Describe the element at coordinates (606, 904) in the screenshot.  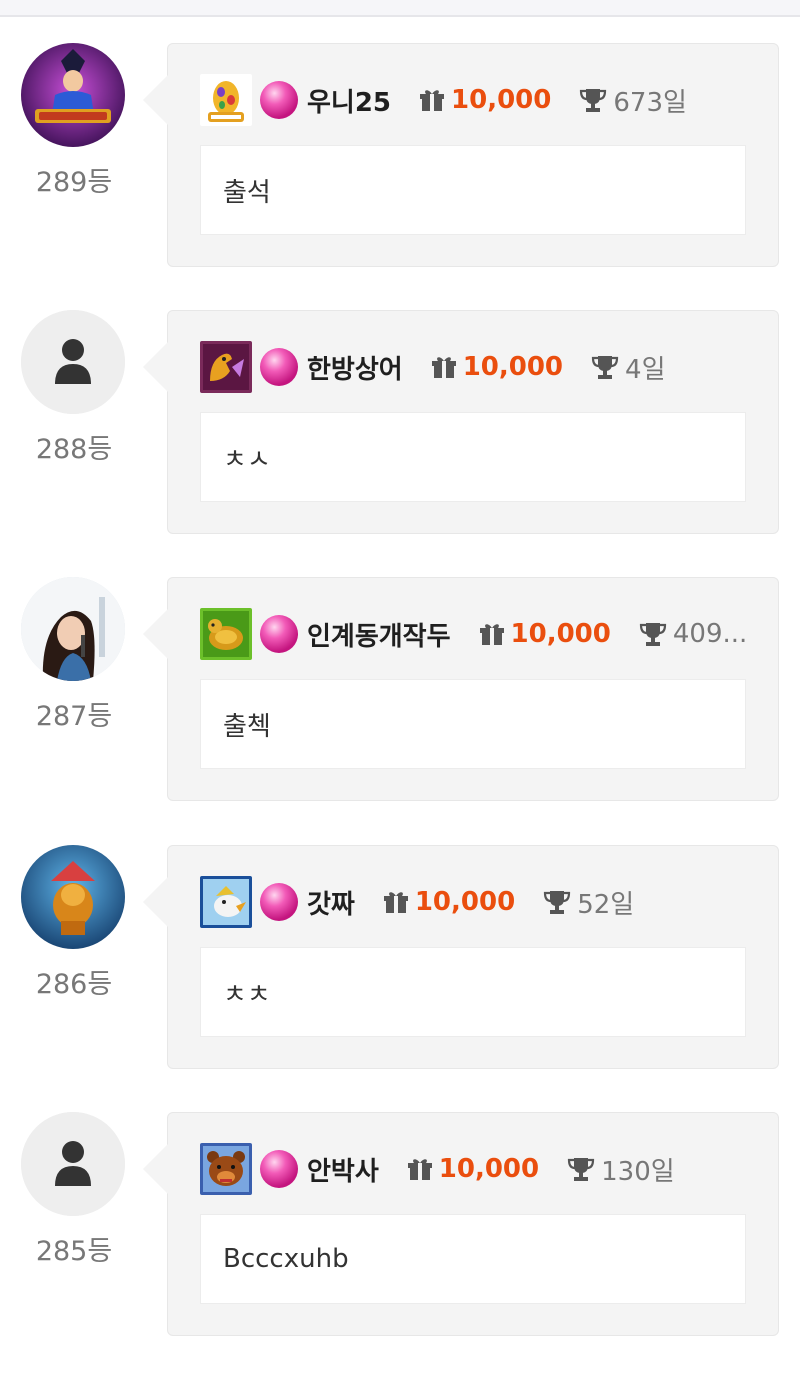
I see `attendance-days: 52일` at that location.